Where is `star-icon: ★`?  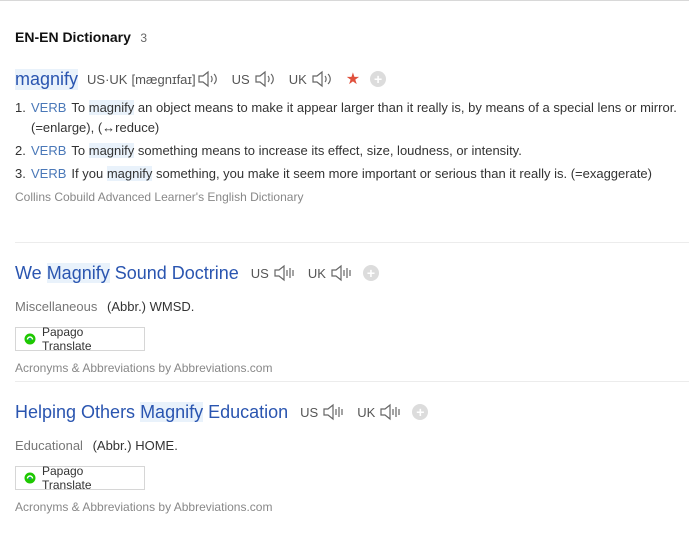
star-icon: ★ is located at coordinates (353, 79).